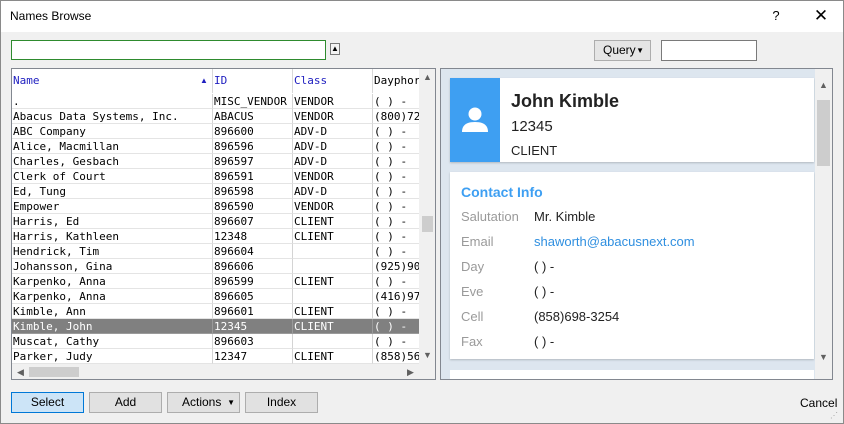 The image size is (844, 424). What do you see at coordinates (215, 206) in the screenshot?
I see `table-row: Empower 896590 VENDOR( ) -` at bounding box center [215, 206].